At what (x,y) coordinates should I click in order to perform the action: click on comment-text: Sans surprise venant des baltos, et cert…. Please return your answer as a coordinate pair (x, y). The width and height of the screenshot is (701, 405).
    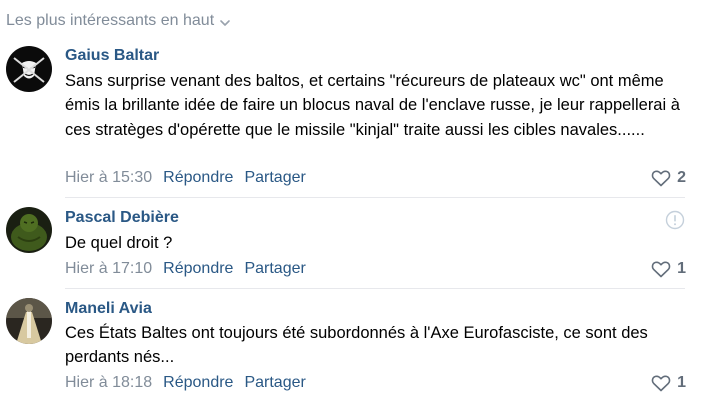
    Looking at the image, I should click on (372, 105).